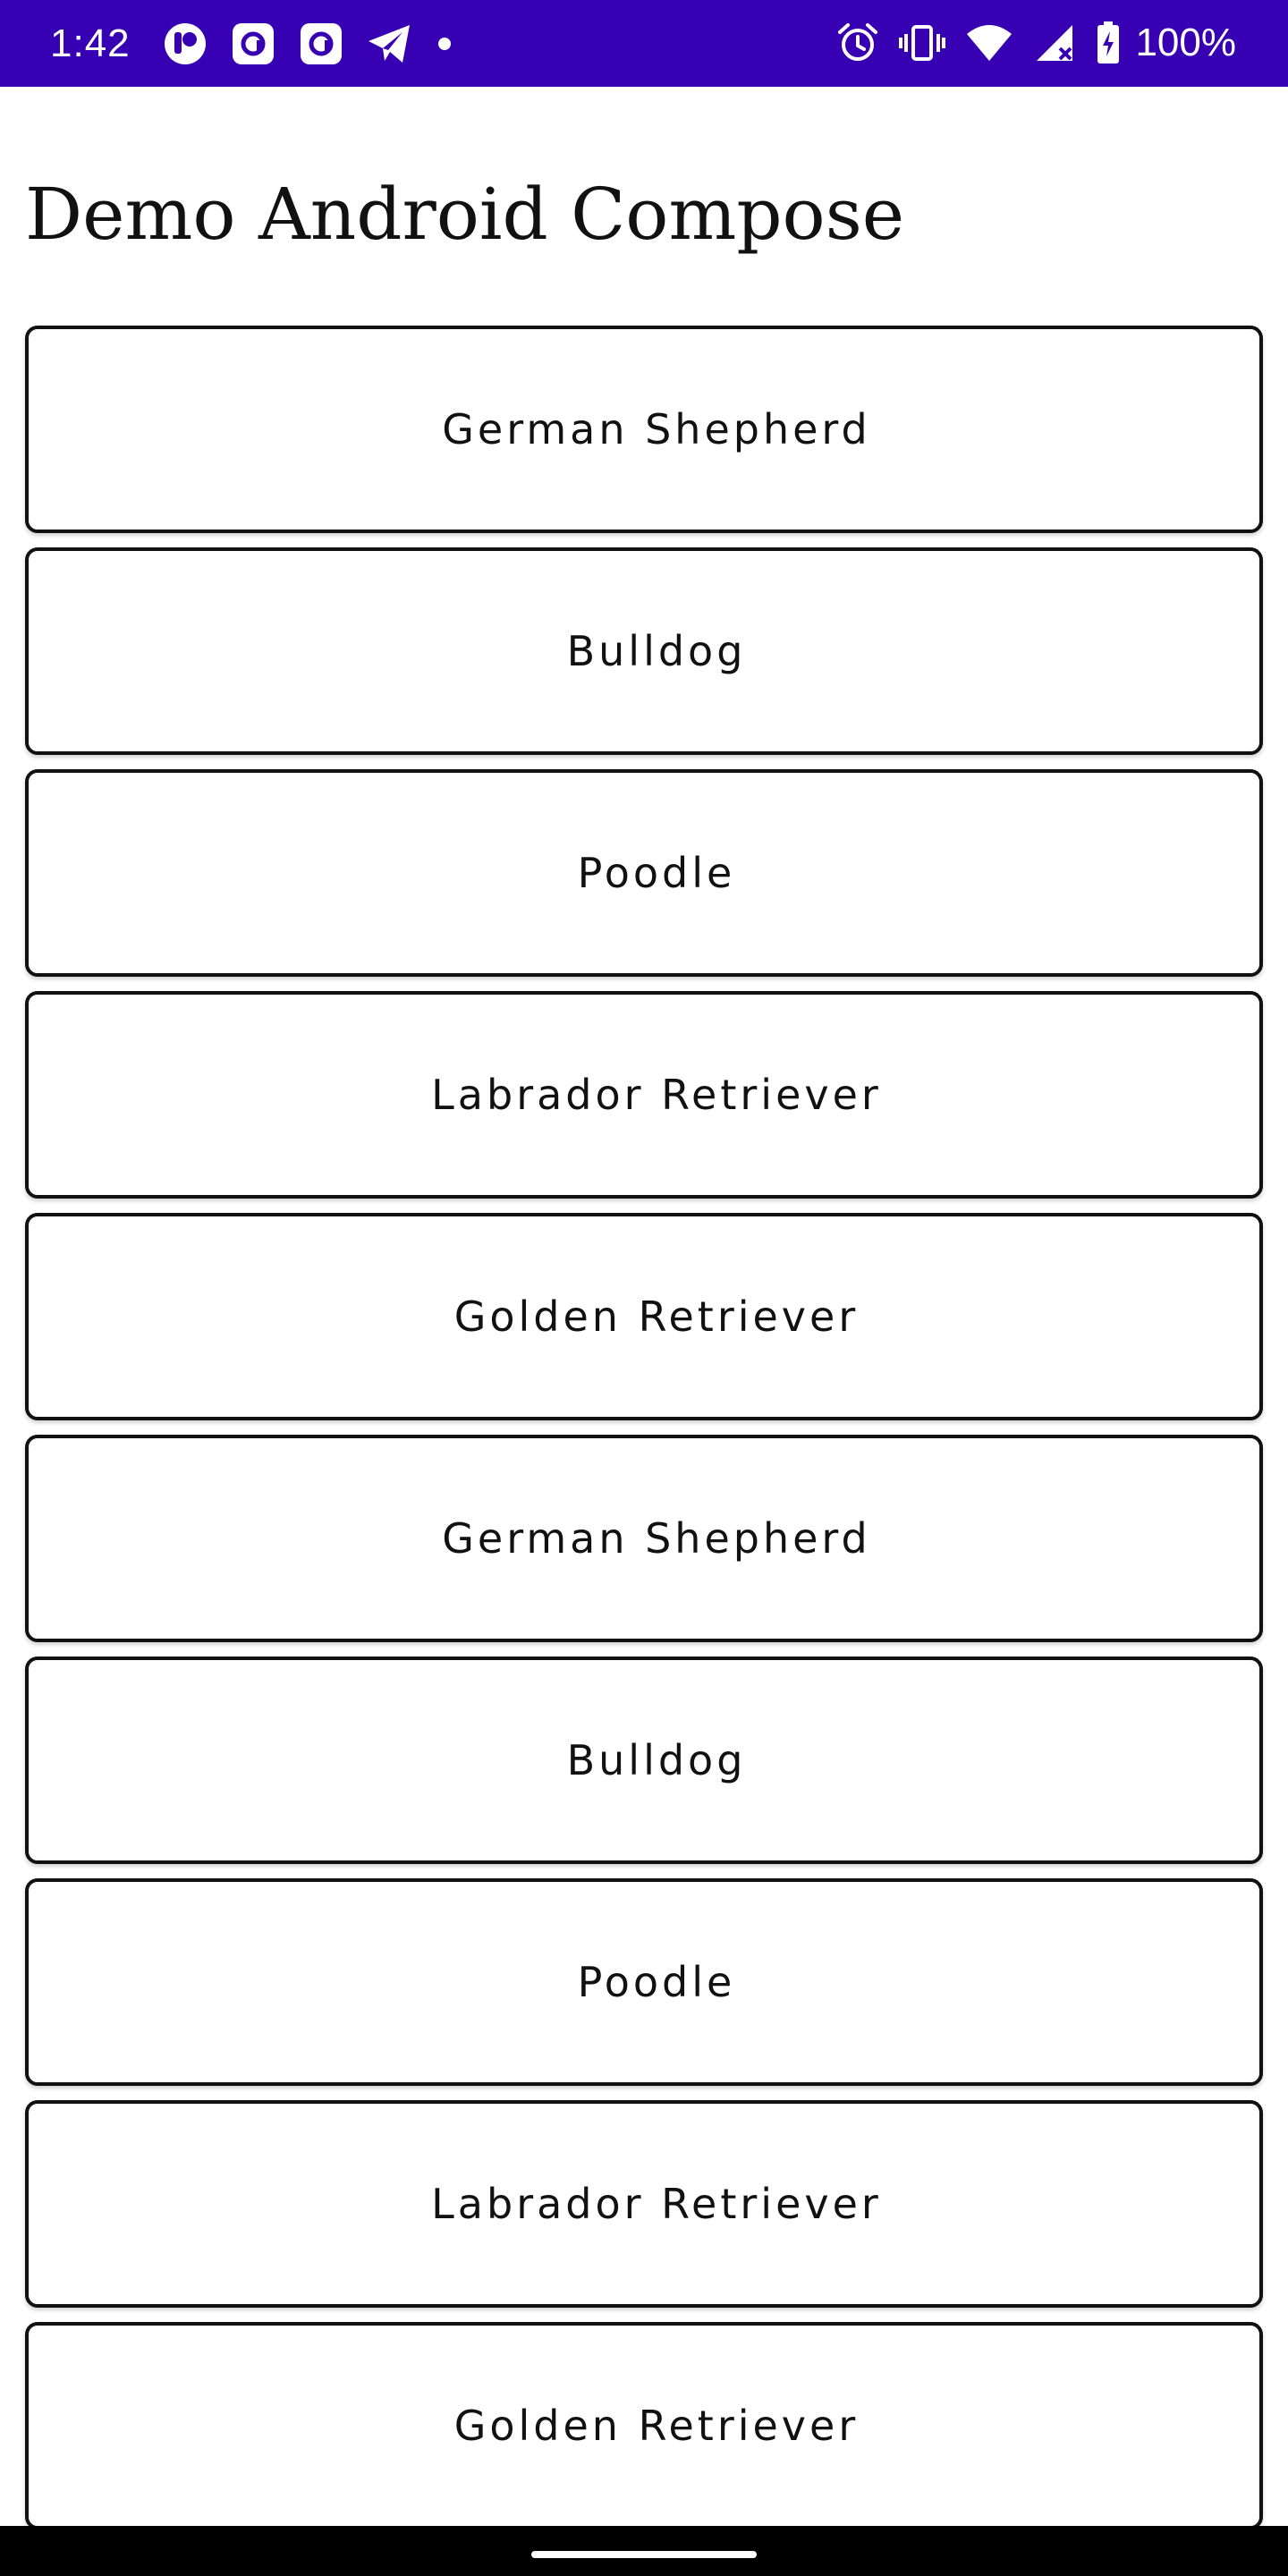  I want to click on more-dot-icon, so click(444, 43).